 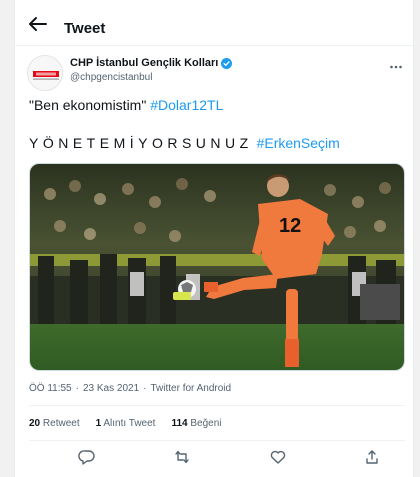 What do you see at coordinates (144, 63) in the screenshot?
I see `author-name: CHP İstanbul Gençlik Kolları` at bounding box center [144, 63].